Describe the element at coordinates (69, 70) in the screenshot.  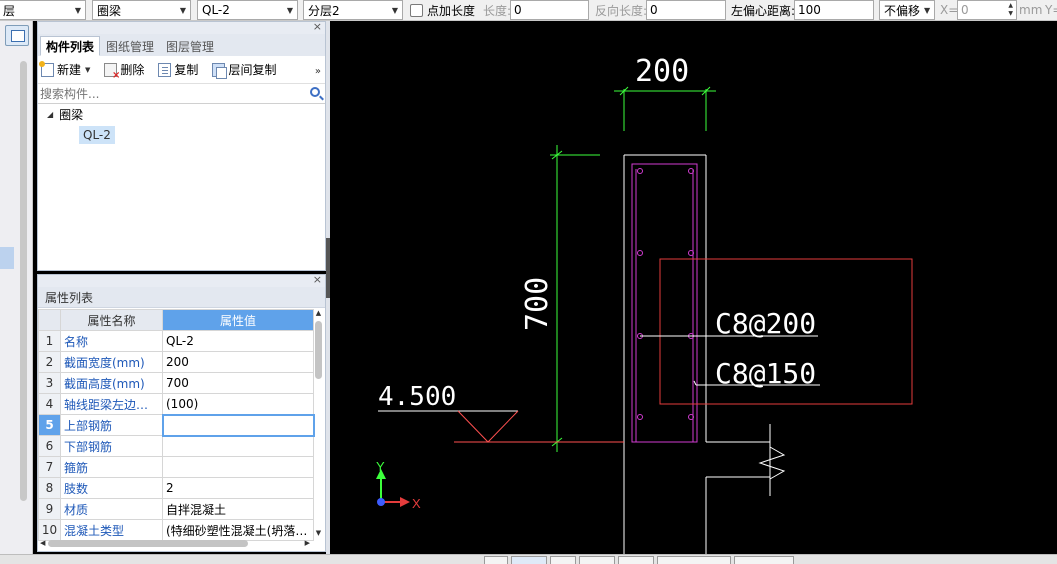
I see `new-button-label: 新建` at that location.